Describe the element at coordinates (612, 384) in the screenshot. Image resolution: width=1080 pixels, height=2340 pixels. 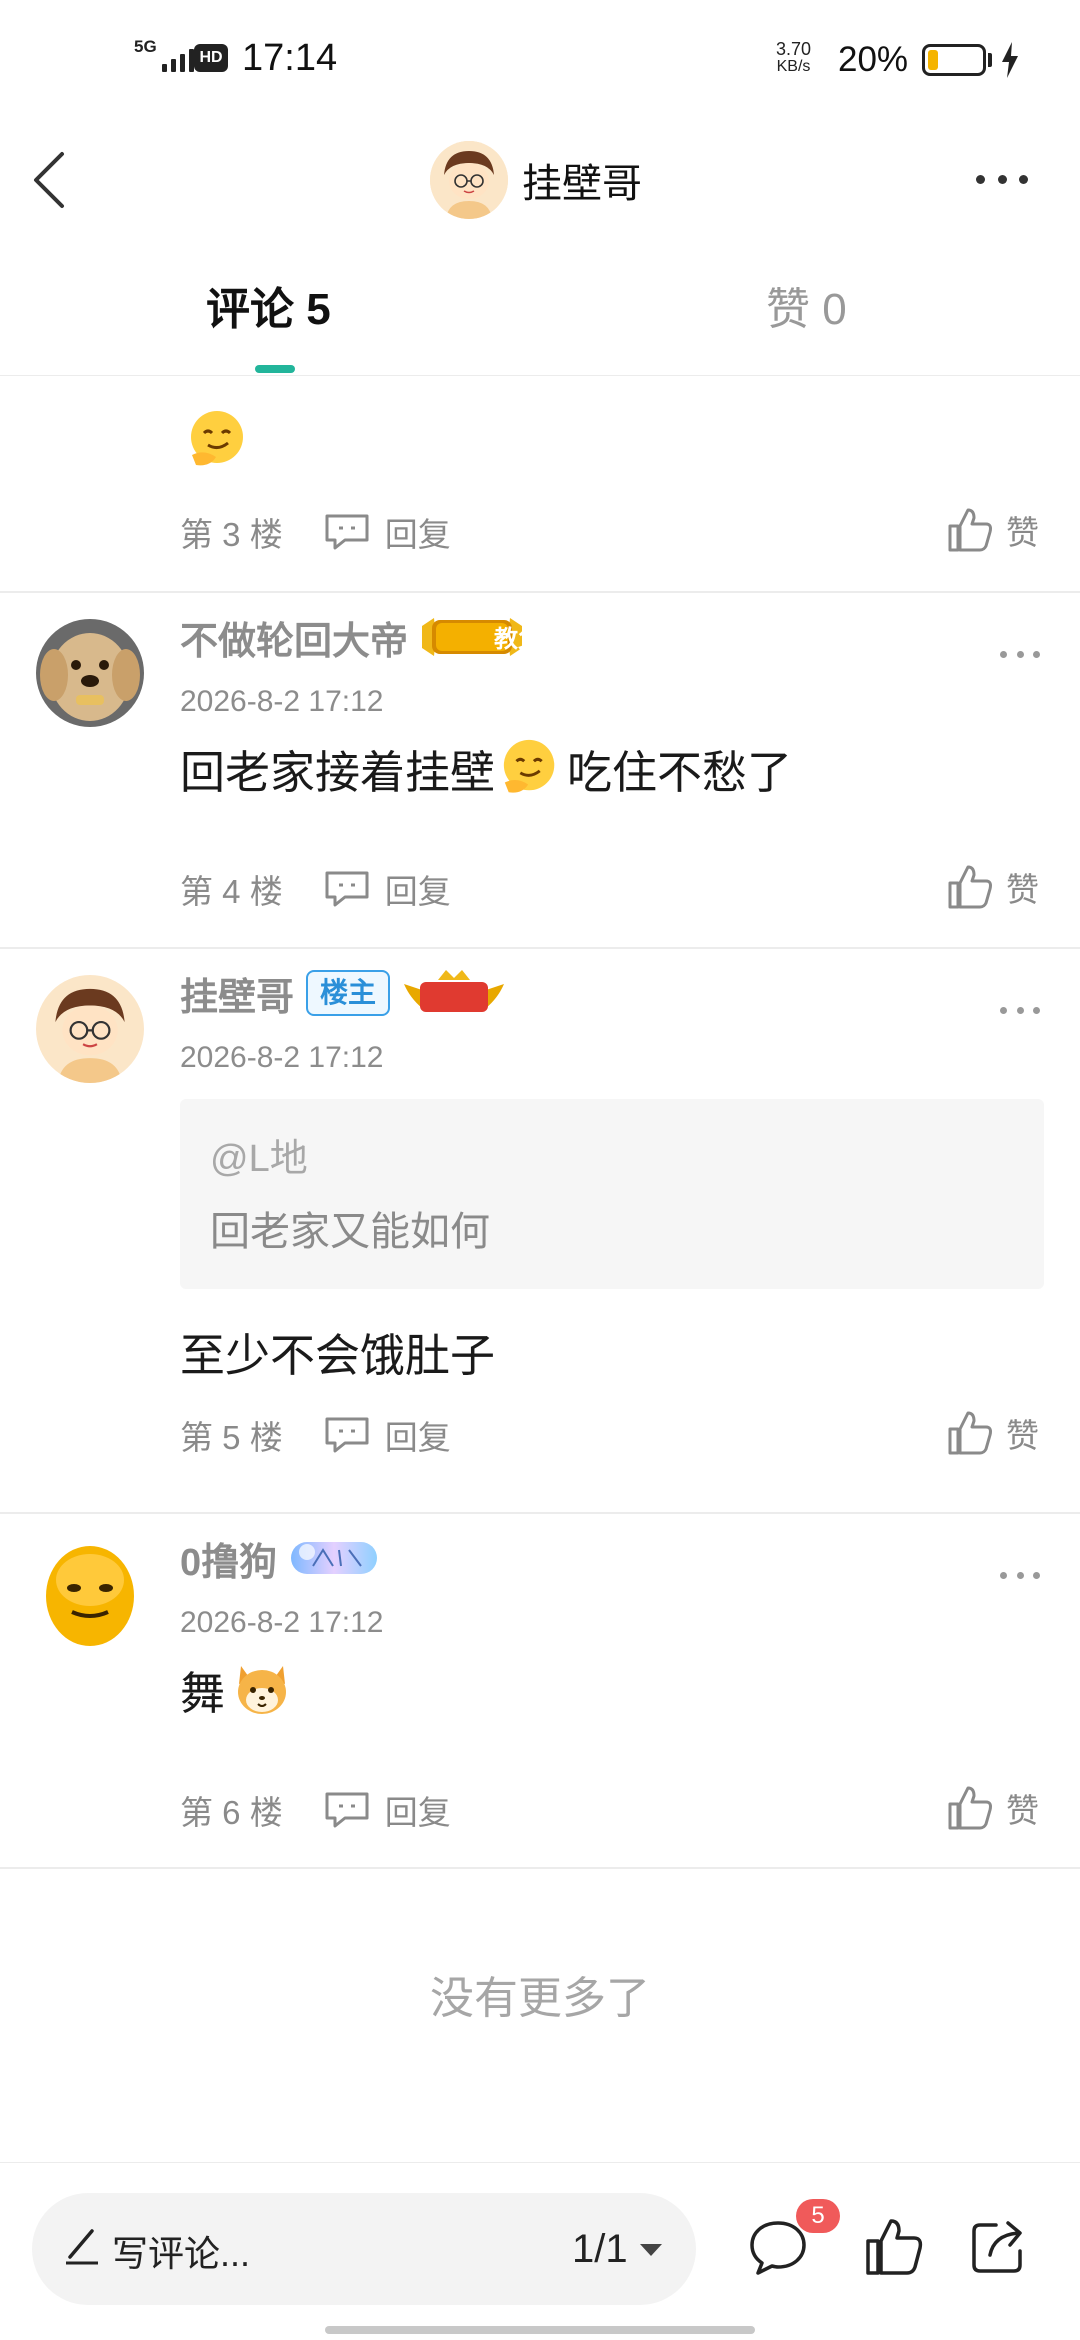
I see `clipped-comment-text: ▁▁ ▁▁▁ ▁▁ ▁▁ ▁▁▁▁ ▁▁▁▁▁ ▁▁` at that location.